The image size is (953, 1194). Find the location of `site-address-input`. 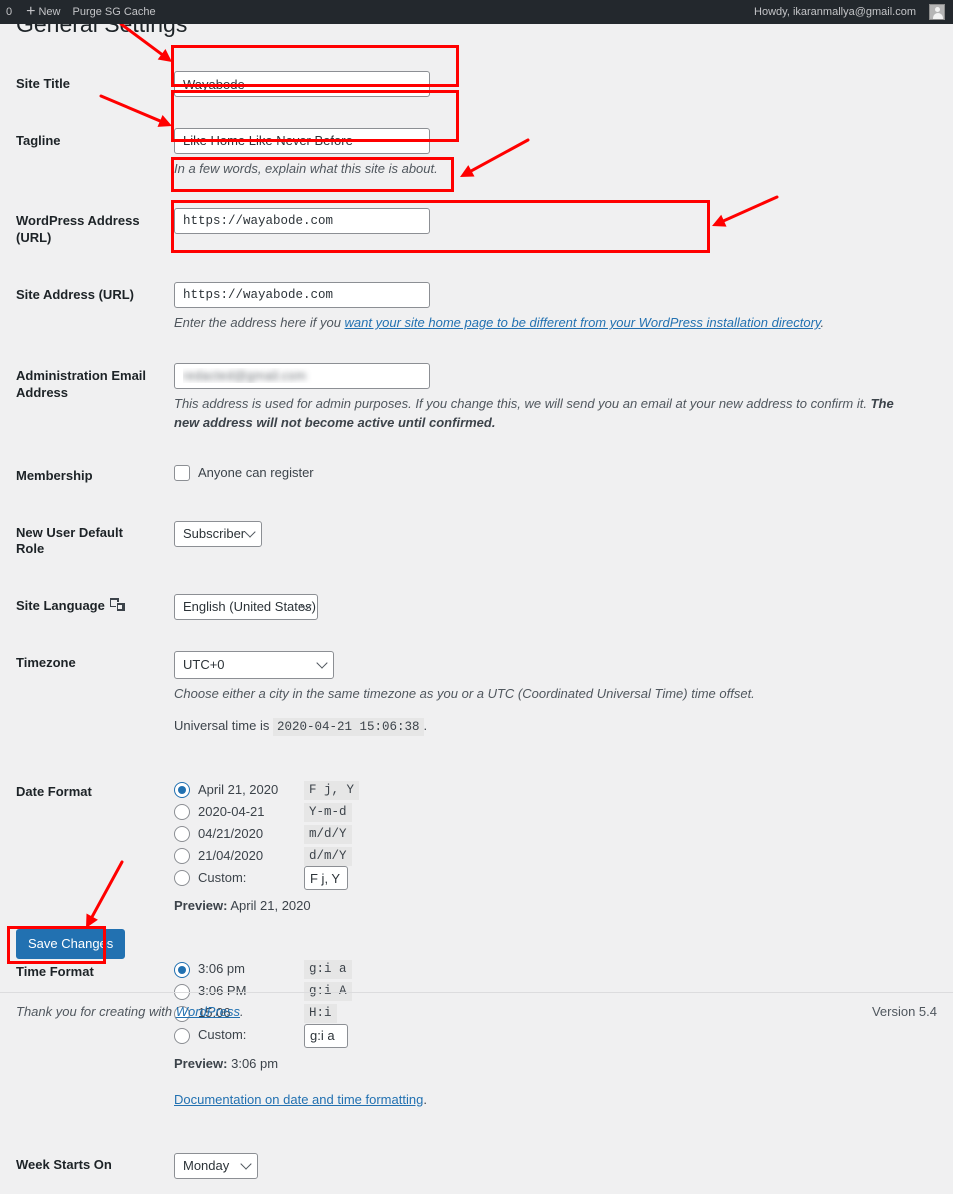

site-address-input is located at coordinates (302, 295).